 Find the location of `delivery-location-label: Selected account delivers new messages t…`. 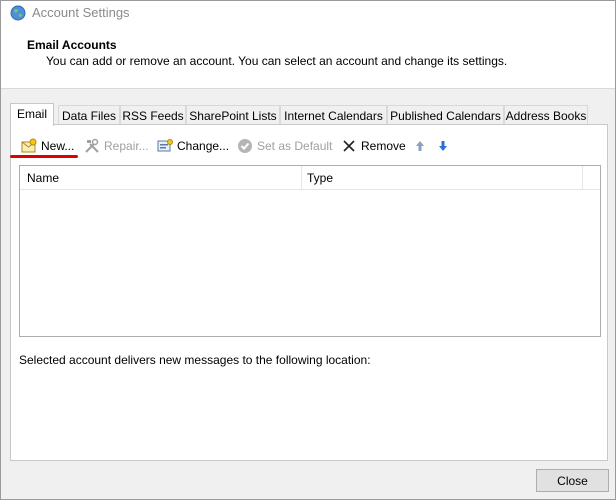

delivery-location-label: Selected account delivers new messages t… is located at coordinates (195, 360).